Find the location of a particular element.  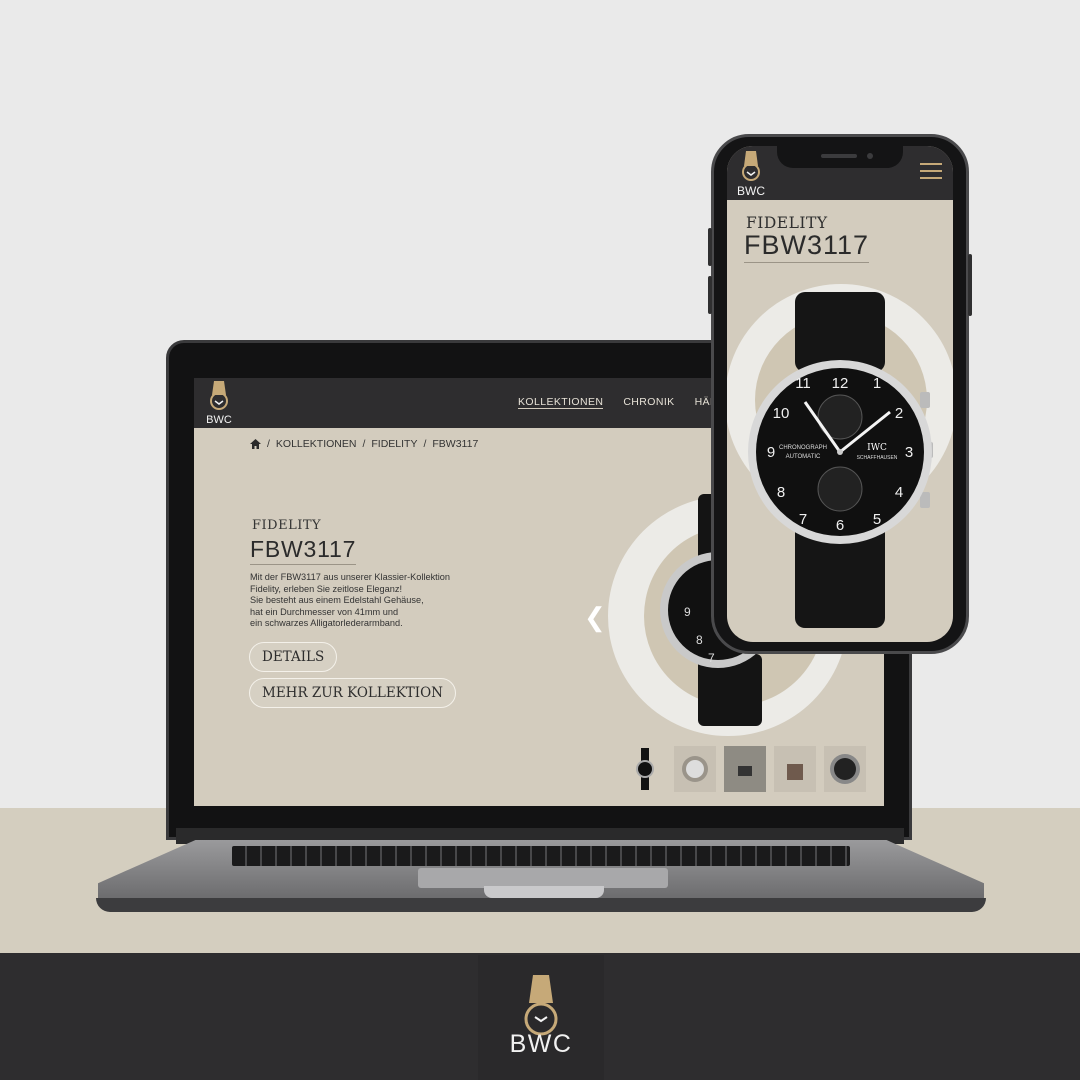

svg-text: 12 is located at coordinates (840, 383).